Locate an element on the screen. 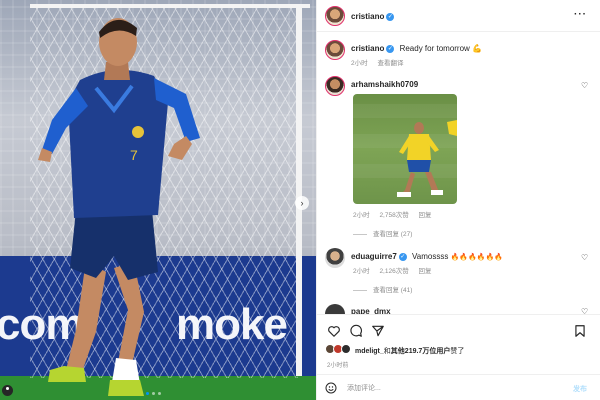 The height and width of the screenshot is (400, 600). emoji-icon is located at coordinates (331, 388).